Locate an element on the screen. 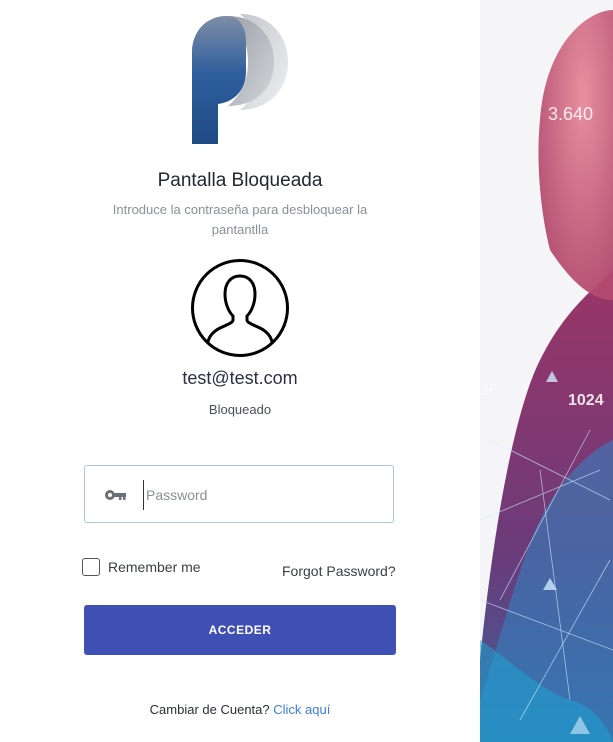 The image size is (613, 742). password-field is located at coordinates (239, 494).